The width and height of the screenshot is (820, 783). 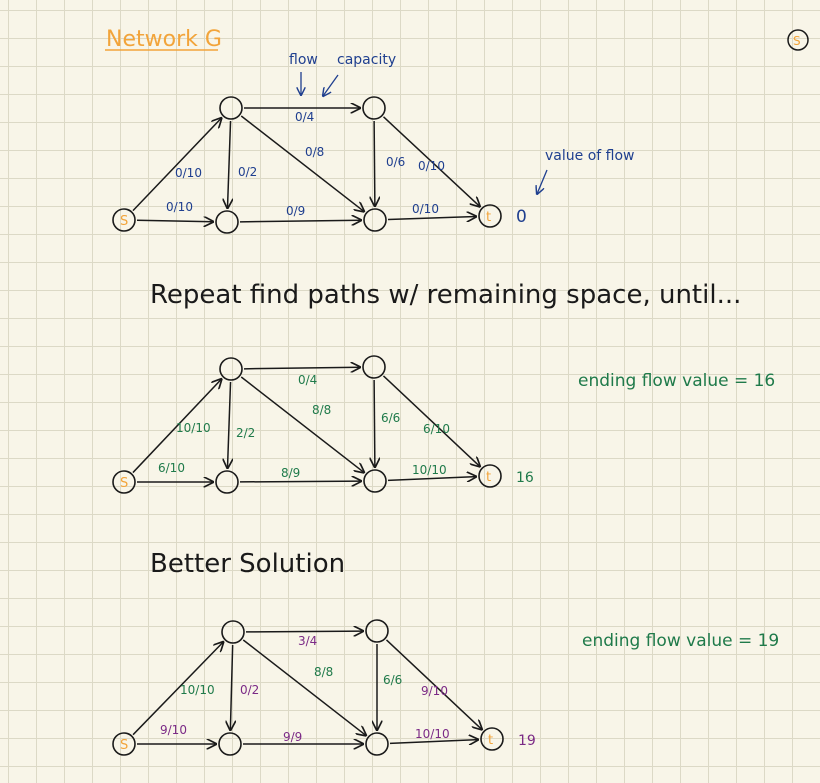 What do you see at coordinates (290, 473) in the screenshot?
I see `edge-label-b-d: 8/9` at bounding box center [290, 473].